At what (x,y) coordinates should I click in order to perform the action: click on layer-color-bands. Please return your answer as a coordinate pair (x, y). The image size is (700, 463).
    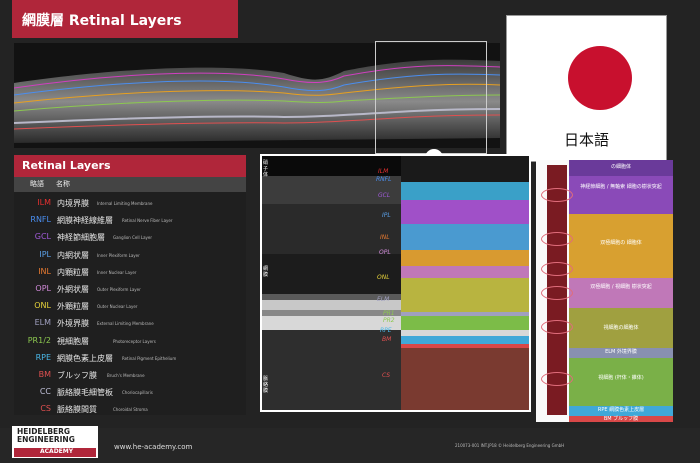
    Looking at the image, I should click on (465, 283).